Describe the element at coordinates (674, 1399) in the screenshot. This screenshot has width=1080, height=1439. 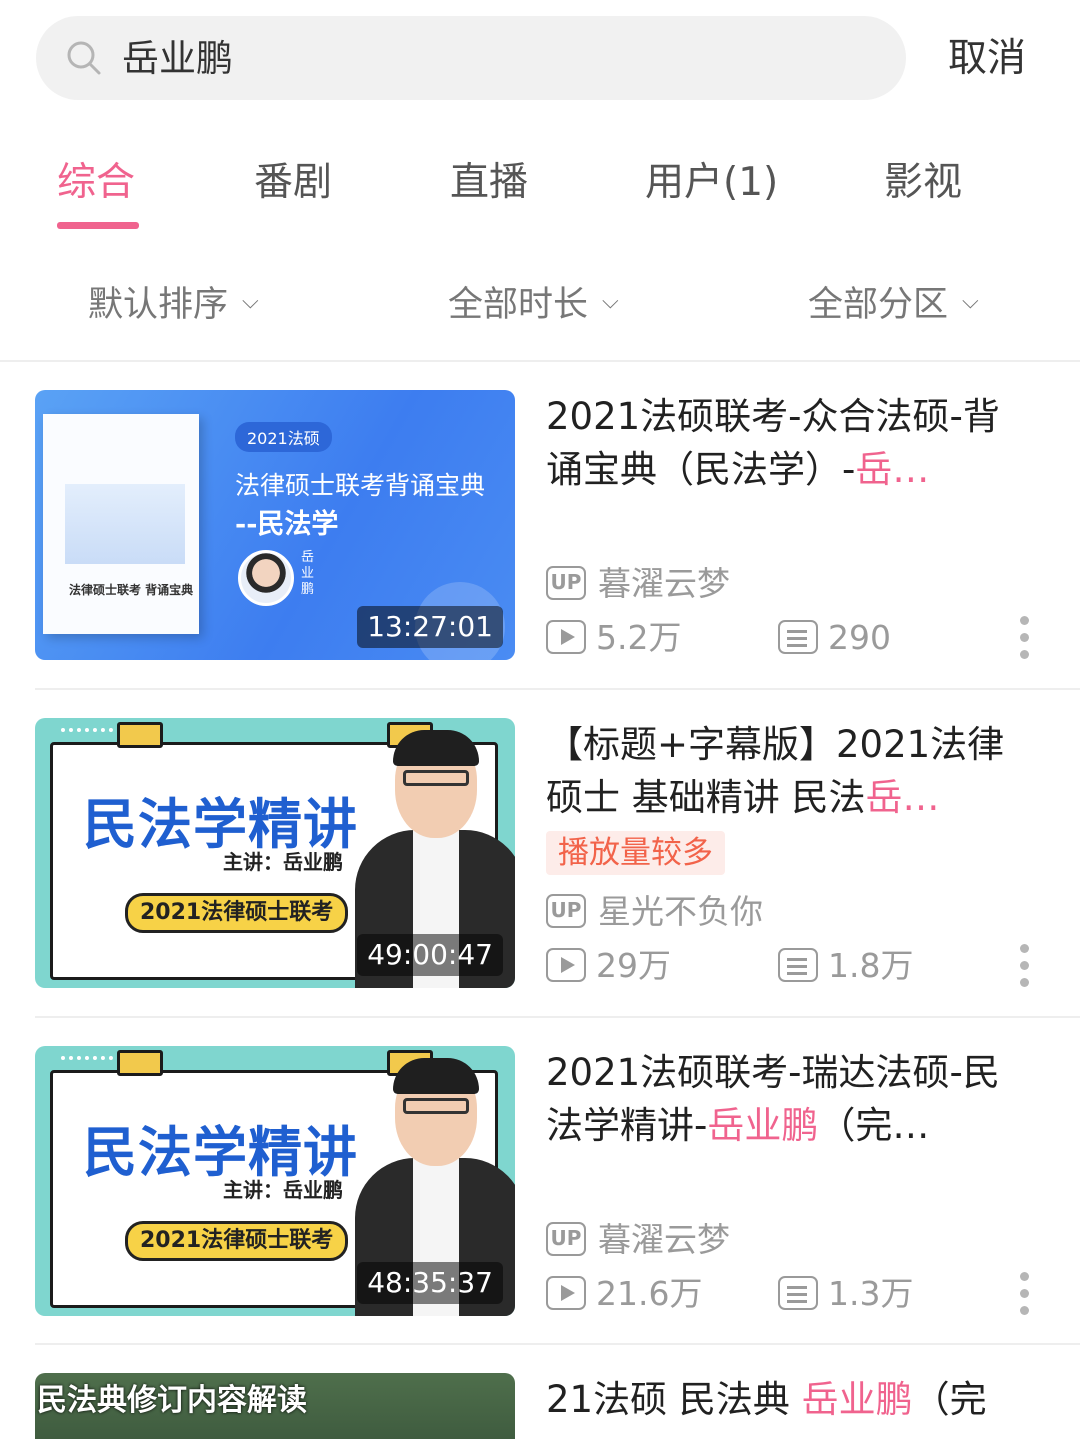
I see `title-text: 21法硕 民法典` at that location.